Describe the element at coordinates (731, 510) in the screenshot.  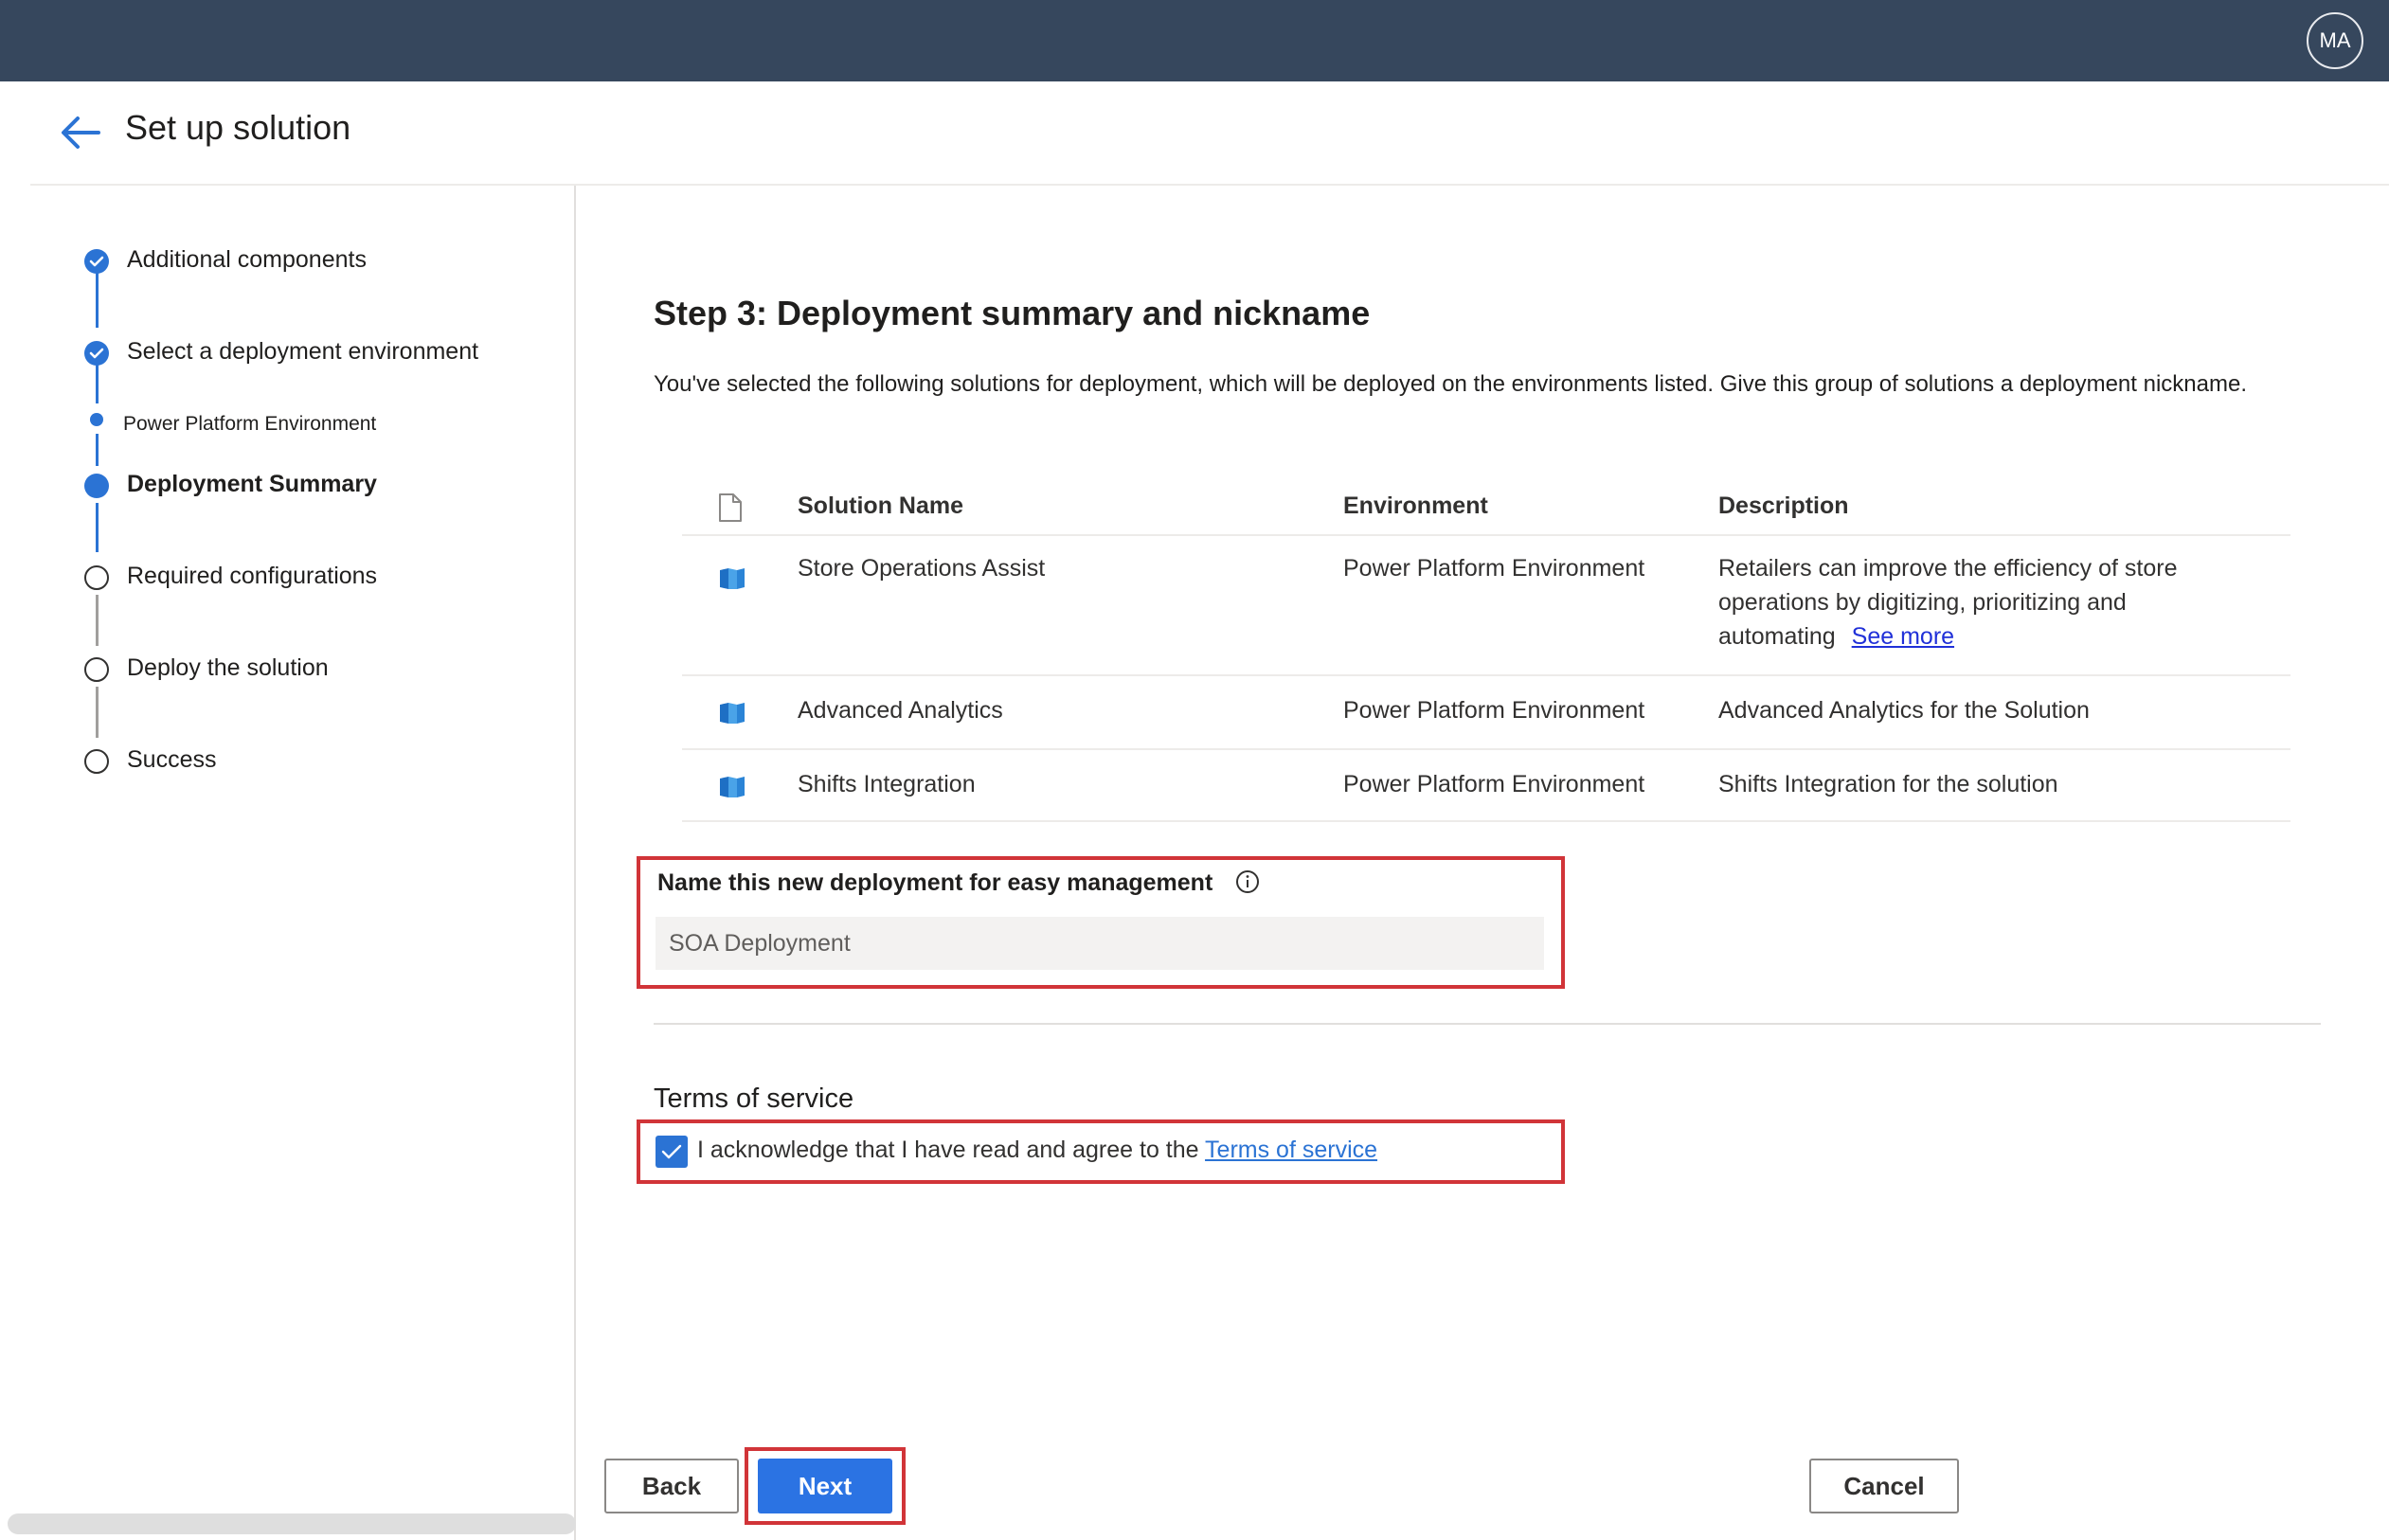
I see `file-icon` at that location.